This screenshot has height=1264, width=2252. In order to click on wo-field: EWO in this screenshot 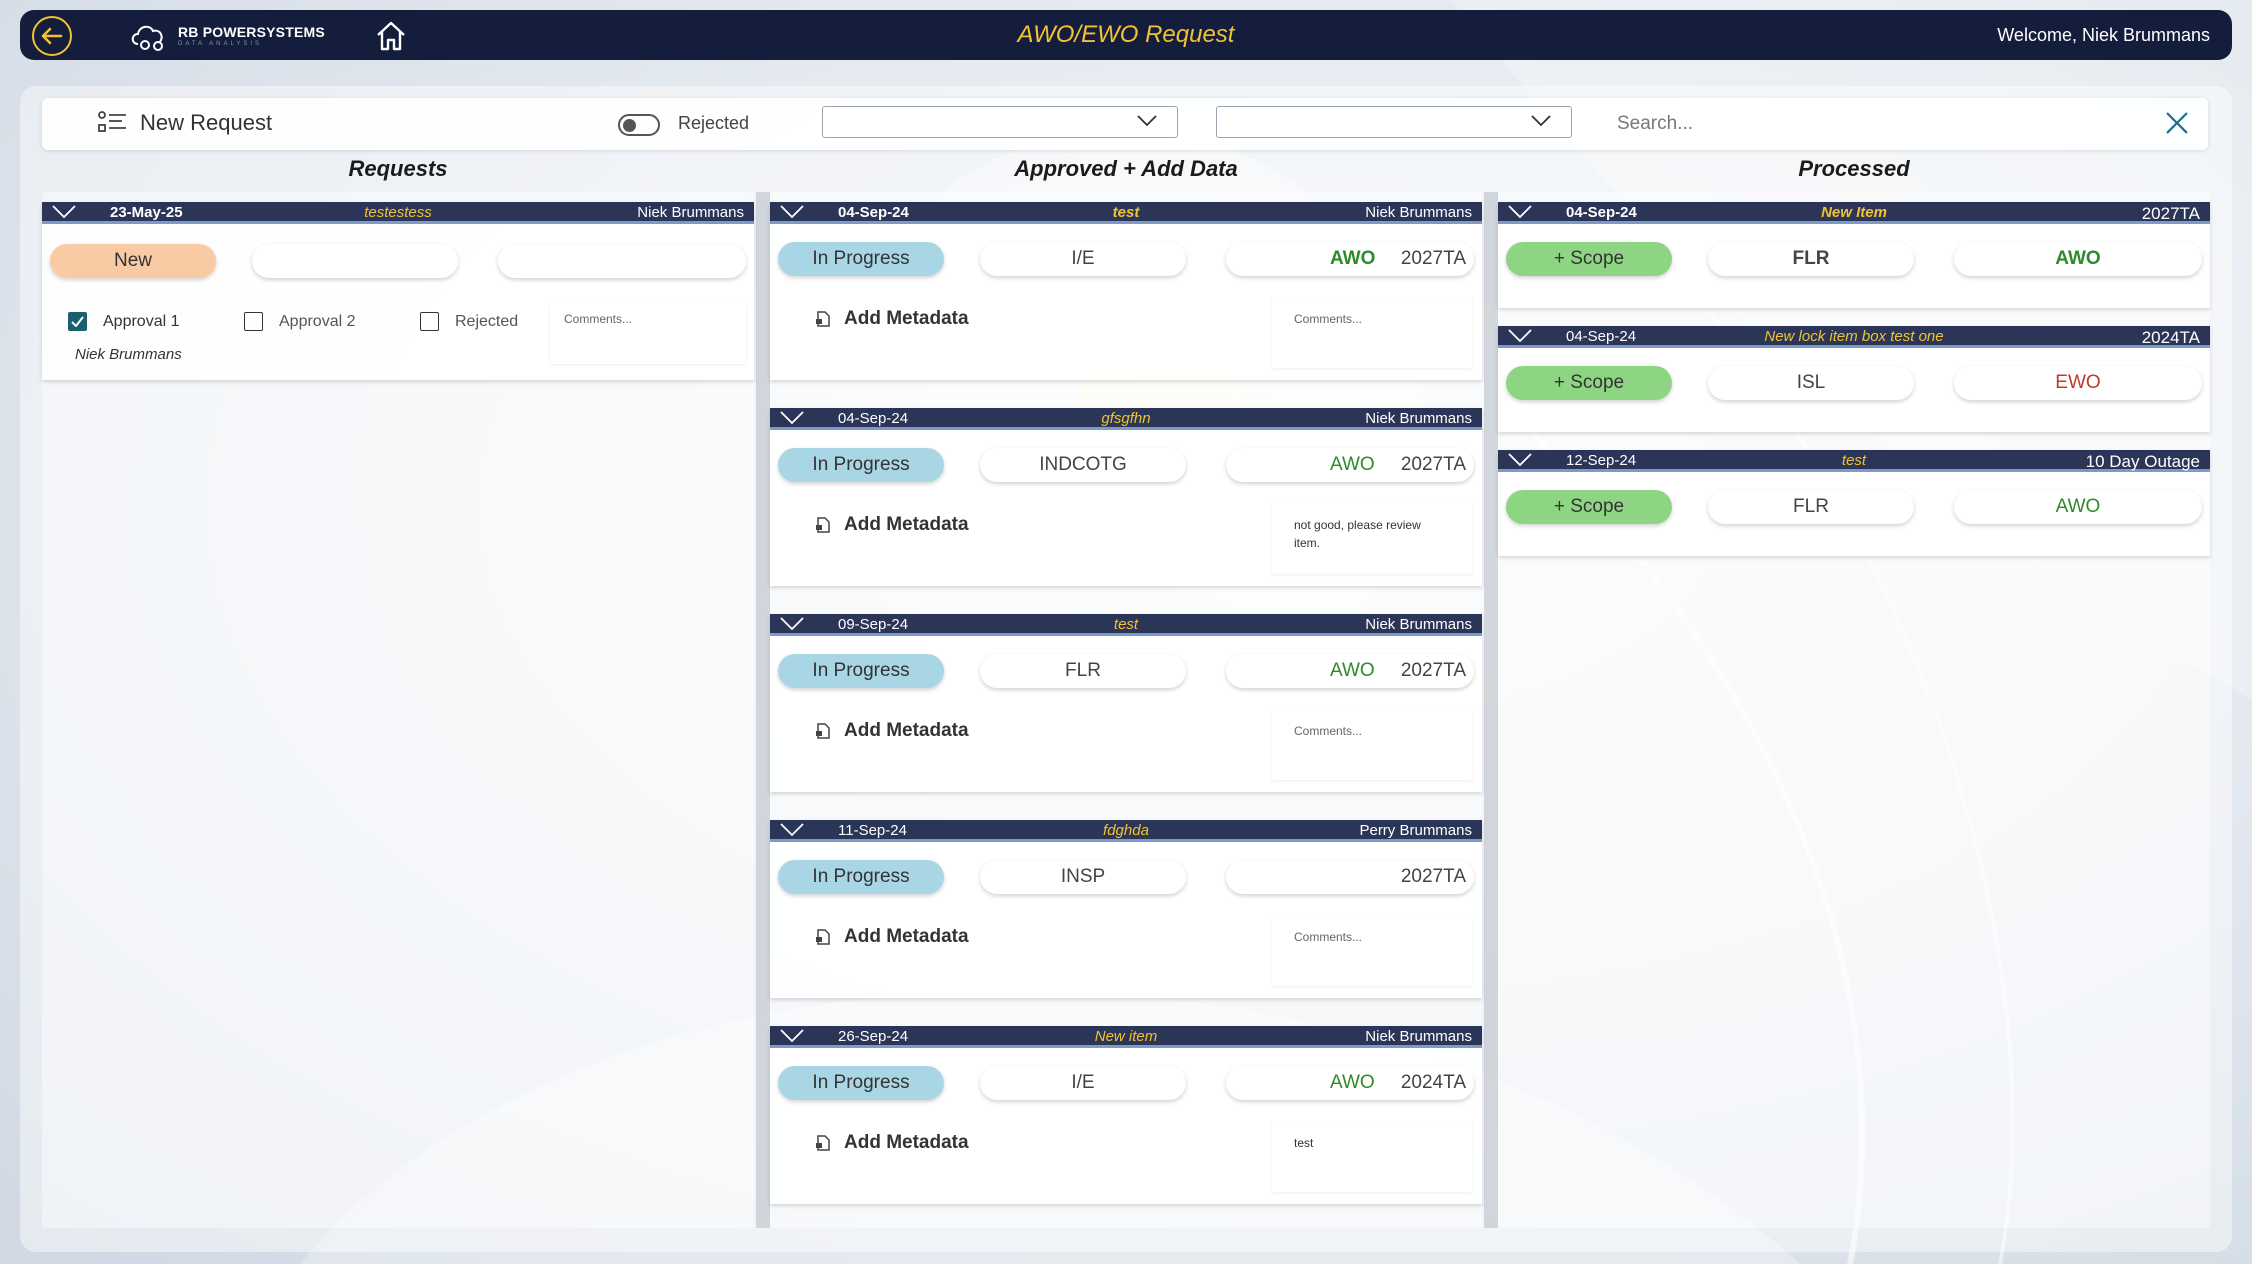, I will do `click(2078, 383)`.